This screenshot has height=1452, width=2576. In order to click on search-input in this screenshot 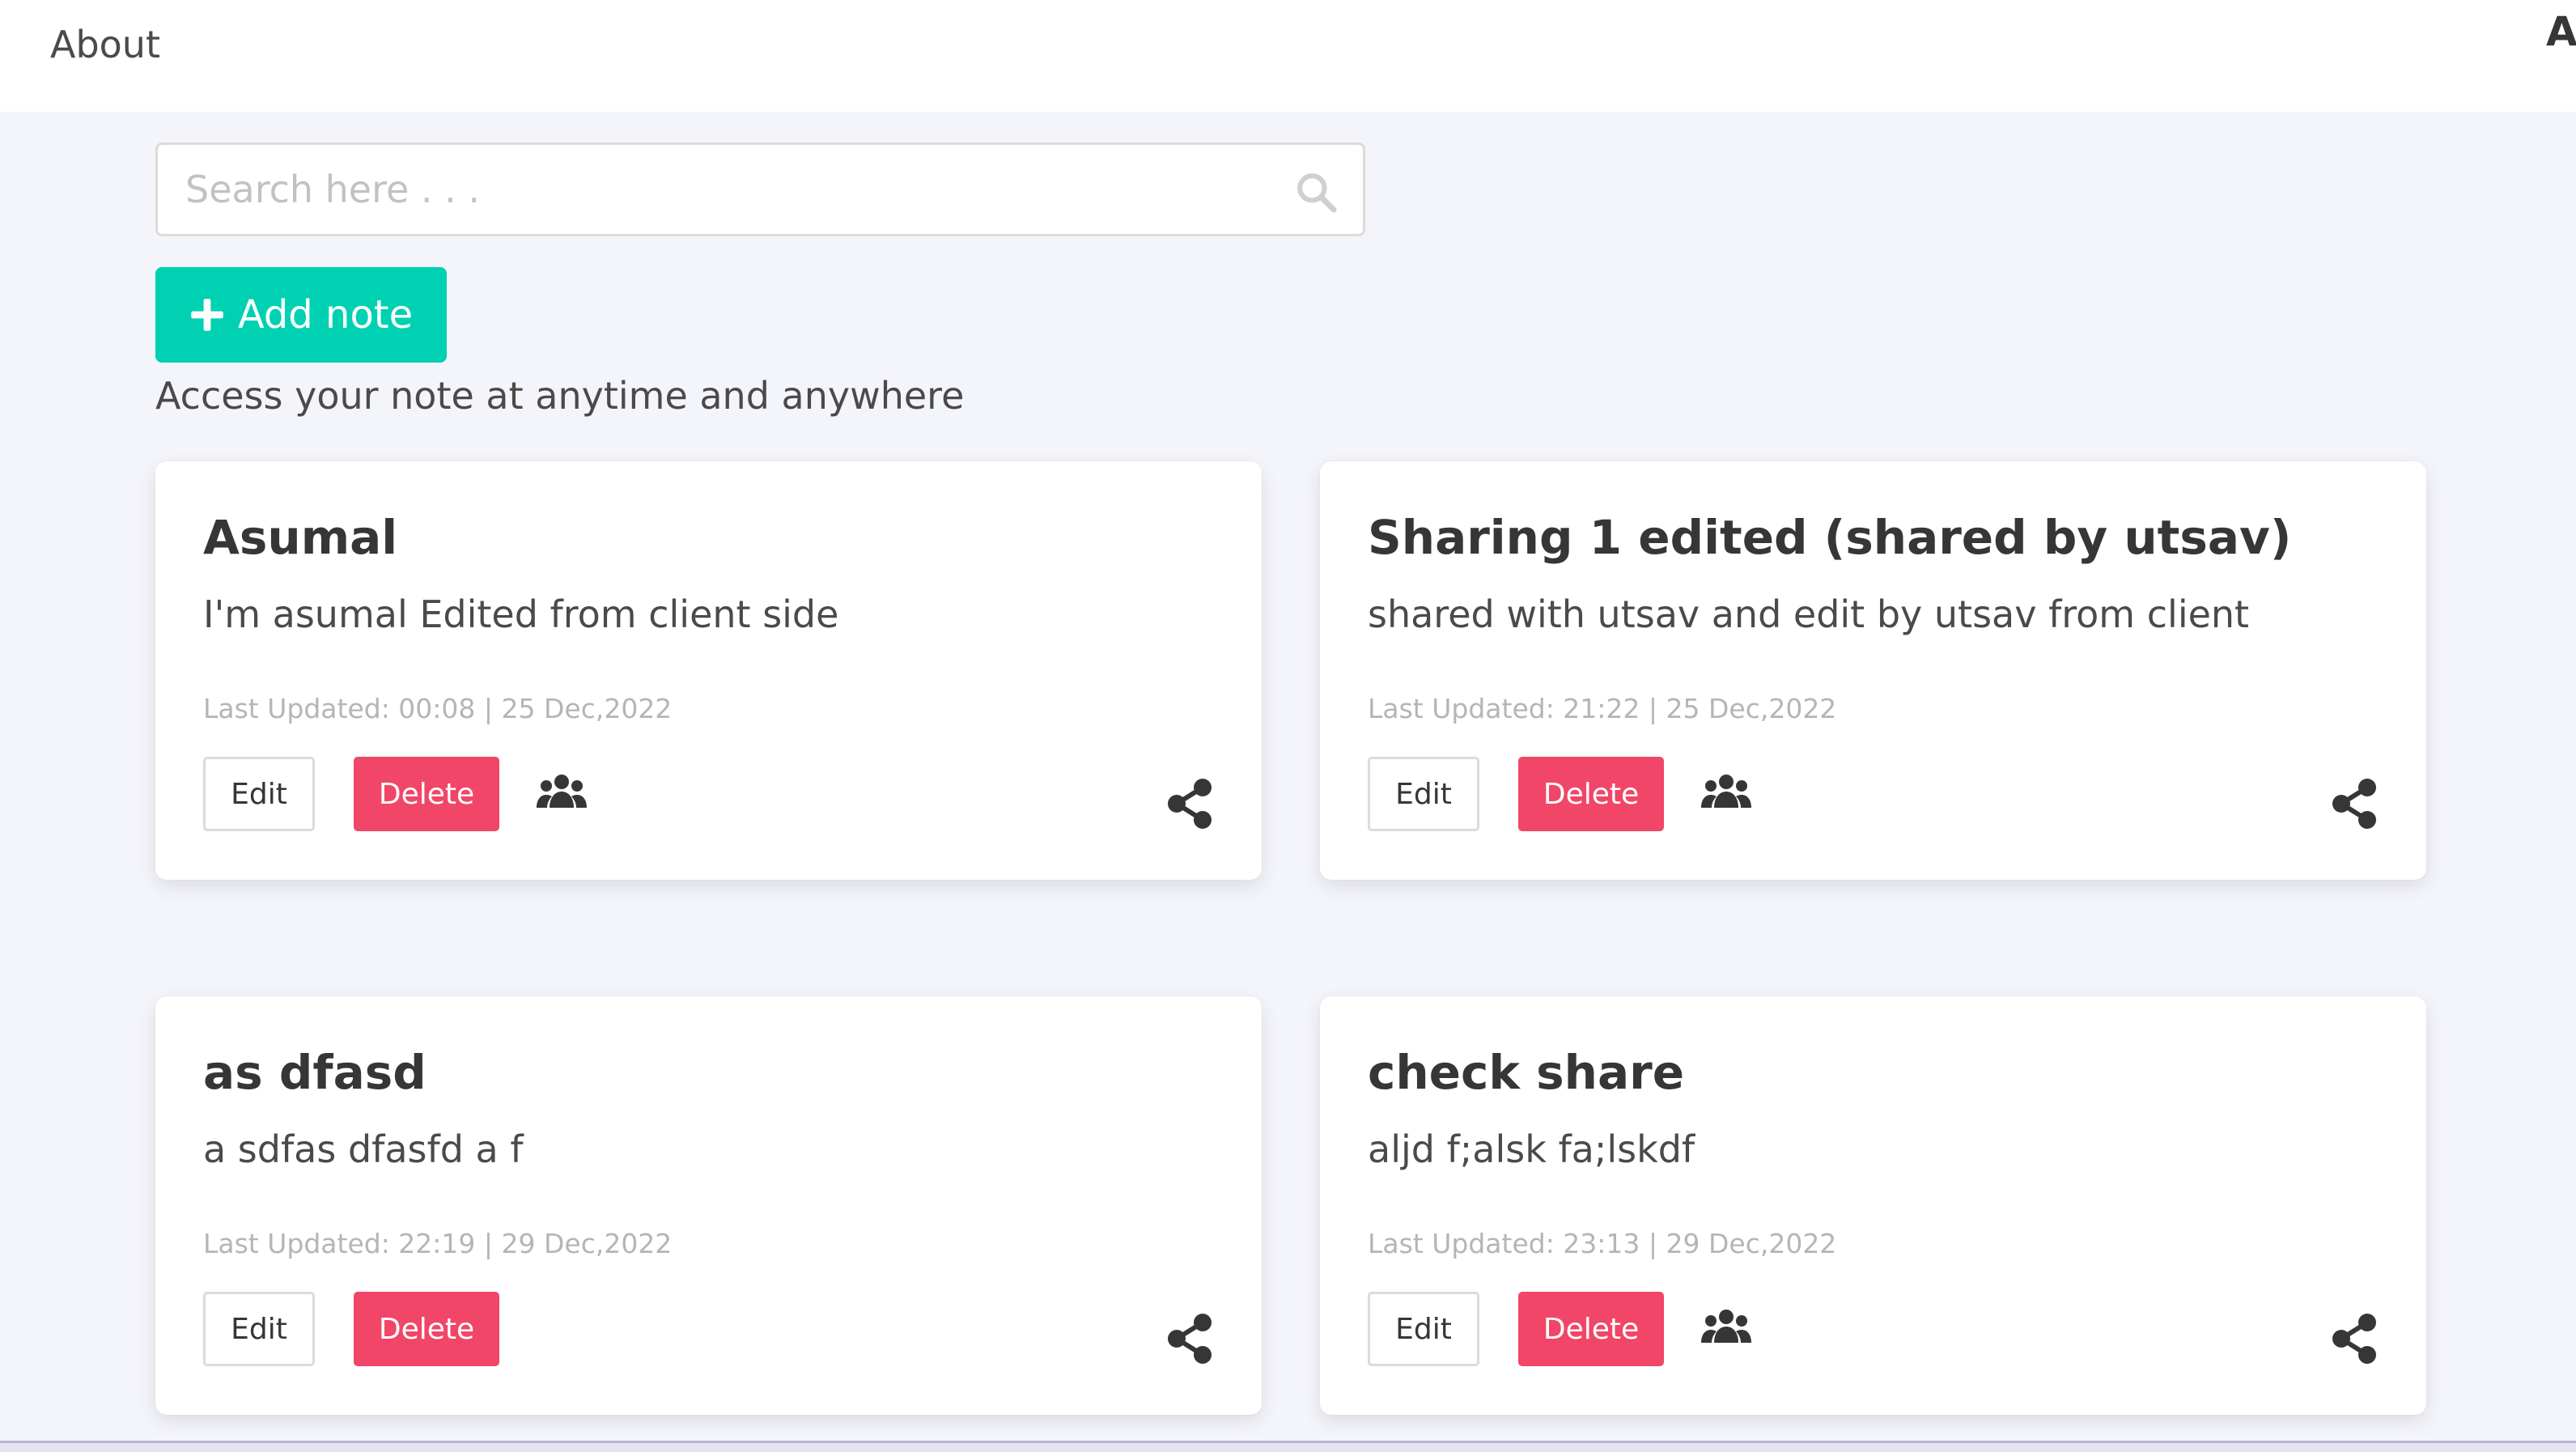, I will do `click(760, 189)`.